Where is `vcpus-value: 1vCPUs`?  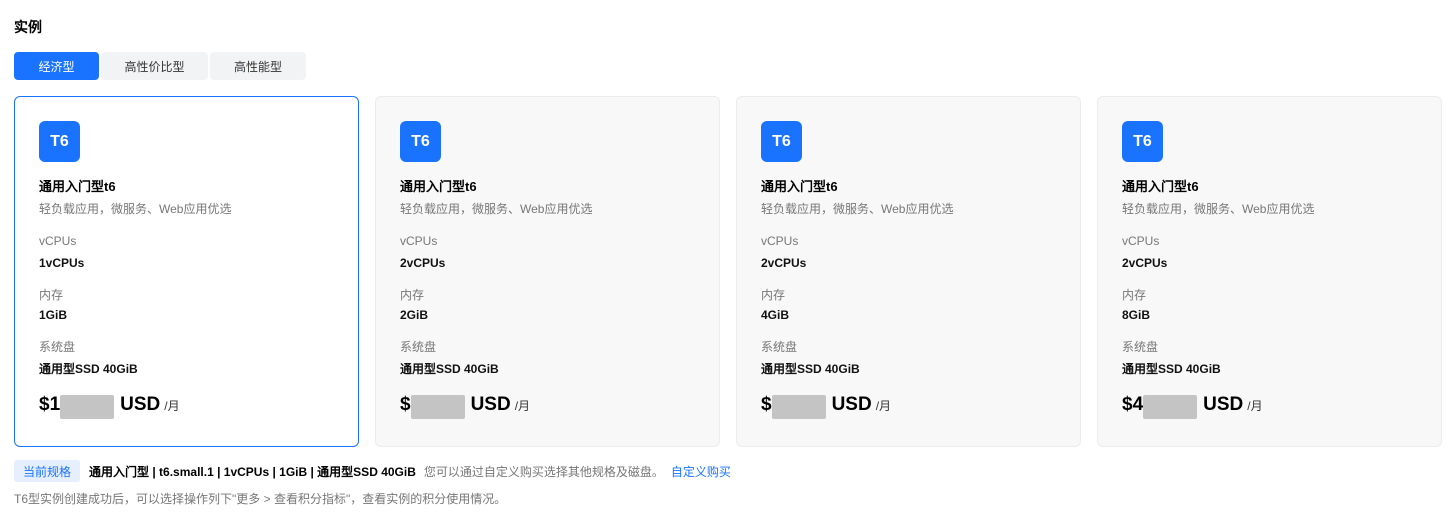 vcpus-value: 1vCPUs is located at coordinates (62, 263).